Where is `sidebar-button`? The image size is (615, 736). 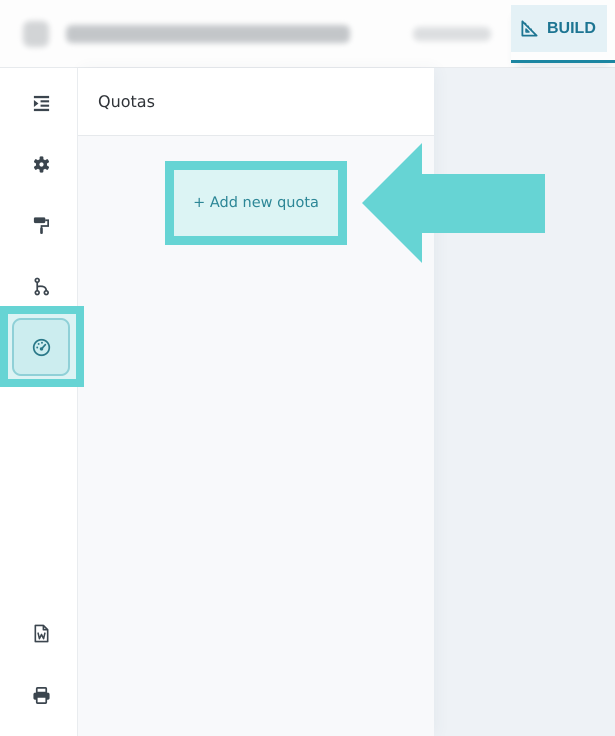 sidebar-button is located at coordinates (41, 347).